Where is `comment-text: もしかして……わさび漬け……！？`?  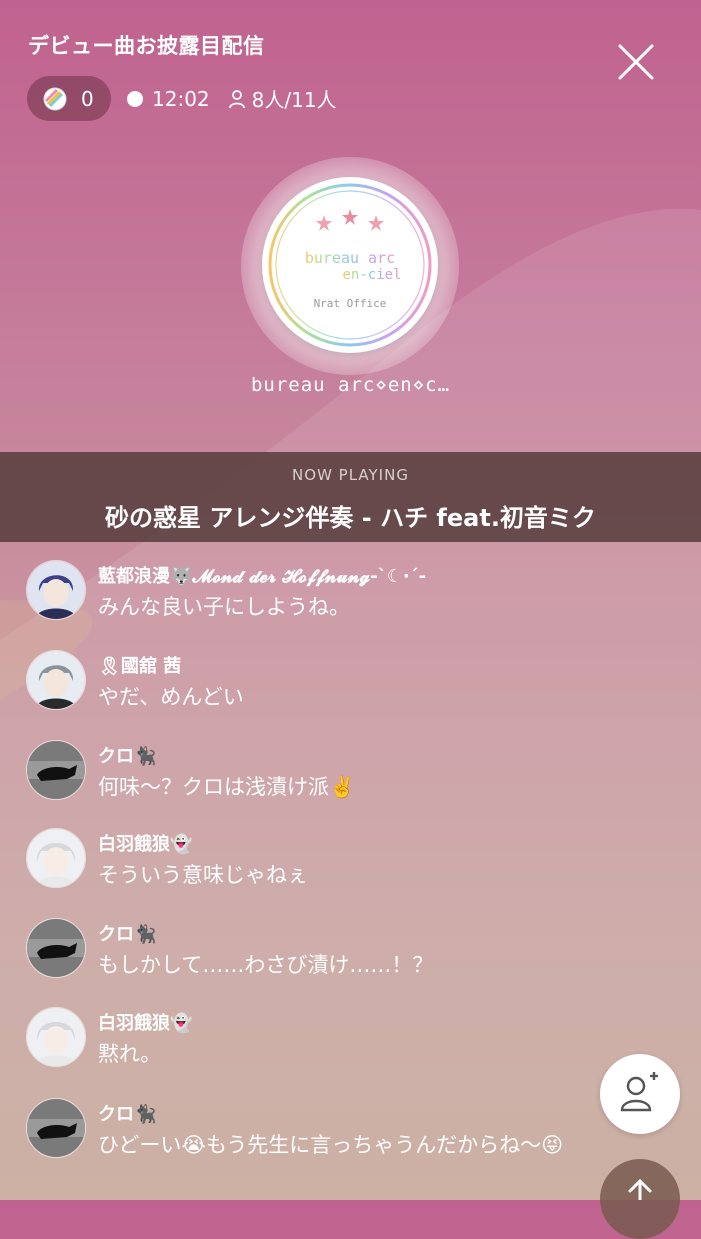
comment-text: もしかして……わさび漬け……！？ is located at coordinates (266, 965).